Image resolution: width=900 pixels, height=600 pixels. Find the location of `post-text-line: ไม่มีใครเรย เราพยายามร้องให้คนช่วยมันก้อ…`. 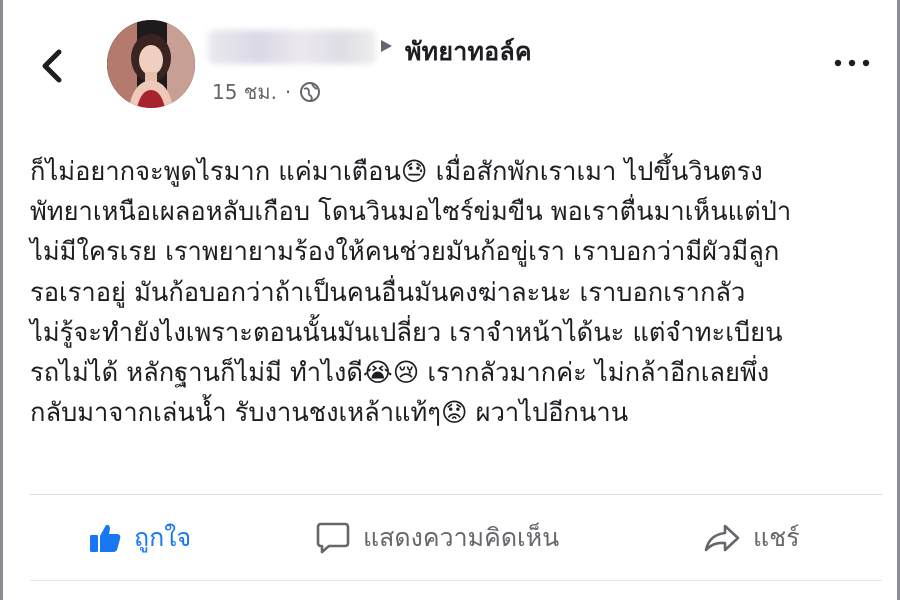

post-text-line: ไม่มีใครเรย เราพยายามร้องให้คนช่วยมันก้อ… is located at coordinates (405, 252).